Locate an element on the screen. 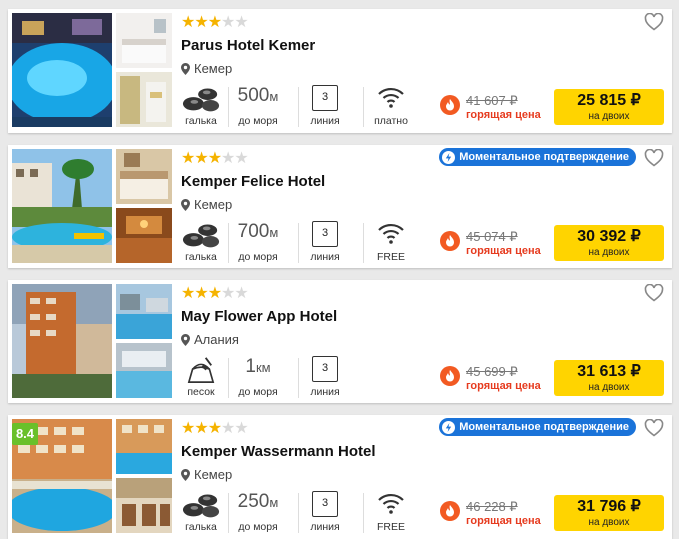 The image size is (679, 539). beach-type: песок is located at coordinates (201, 377).